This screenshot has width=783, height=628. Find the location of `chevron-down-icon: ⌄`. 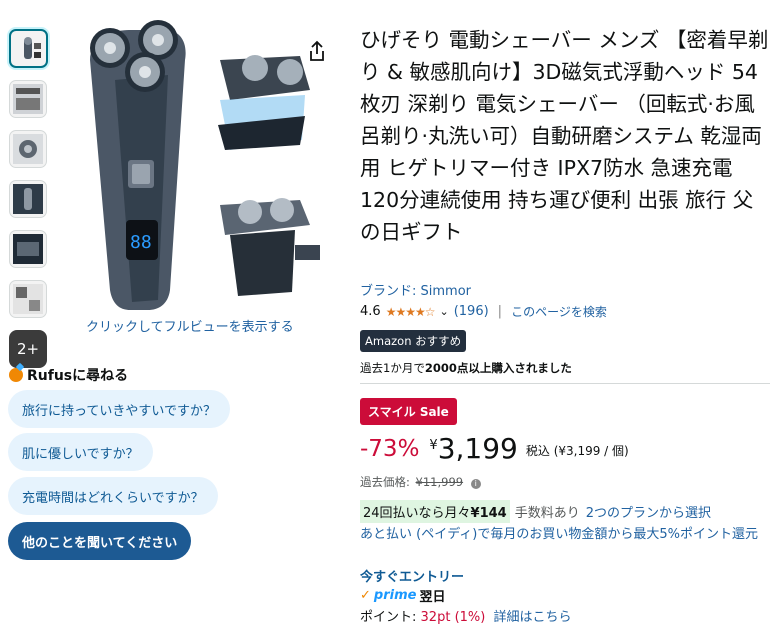

chevron-down-icon: ⌄ is located at coordinates (443, 311).